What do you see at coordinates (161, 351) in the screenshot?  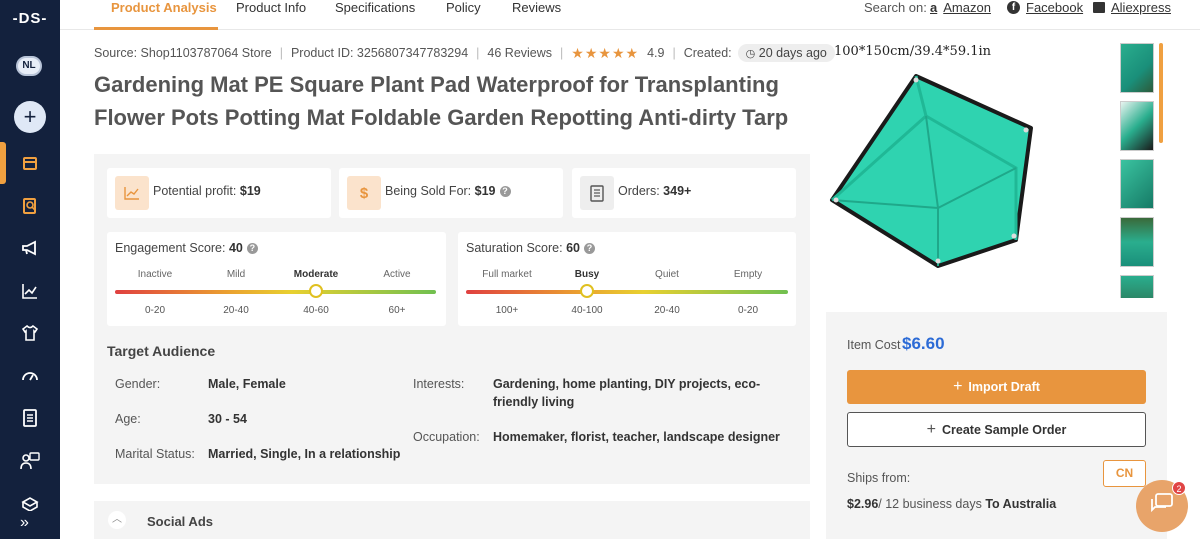 I see `target-audience-title: Target Audience` at bounding box center [161, 351].